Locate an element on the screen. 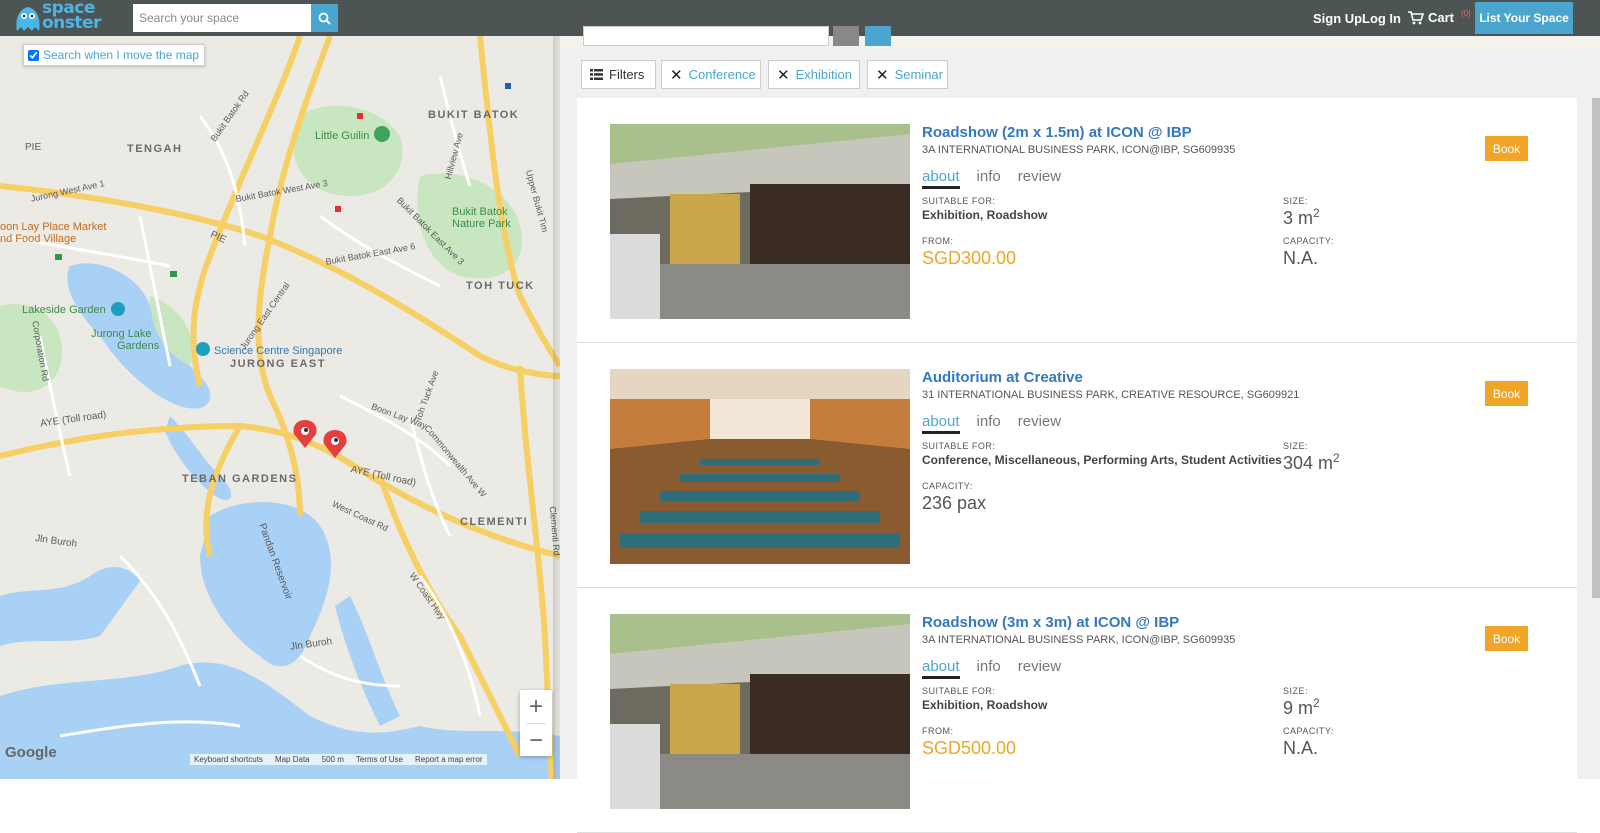 The width and height of the screenshot is (1600, 833). map-label-toh-tuck: TOH TUCK is located at coordinates (500, 286).